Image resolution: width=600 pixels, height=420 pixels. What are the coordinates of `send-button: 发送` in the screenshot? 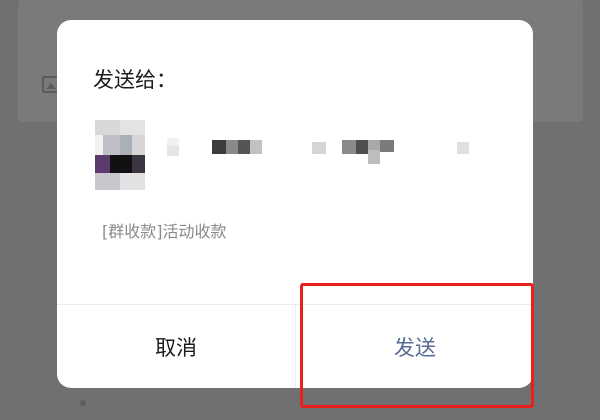 It's located at (414, 346).